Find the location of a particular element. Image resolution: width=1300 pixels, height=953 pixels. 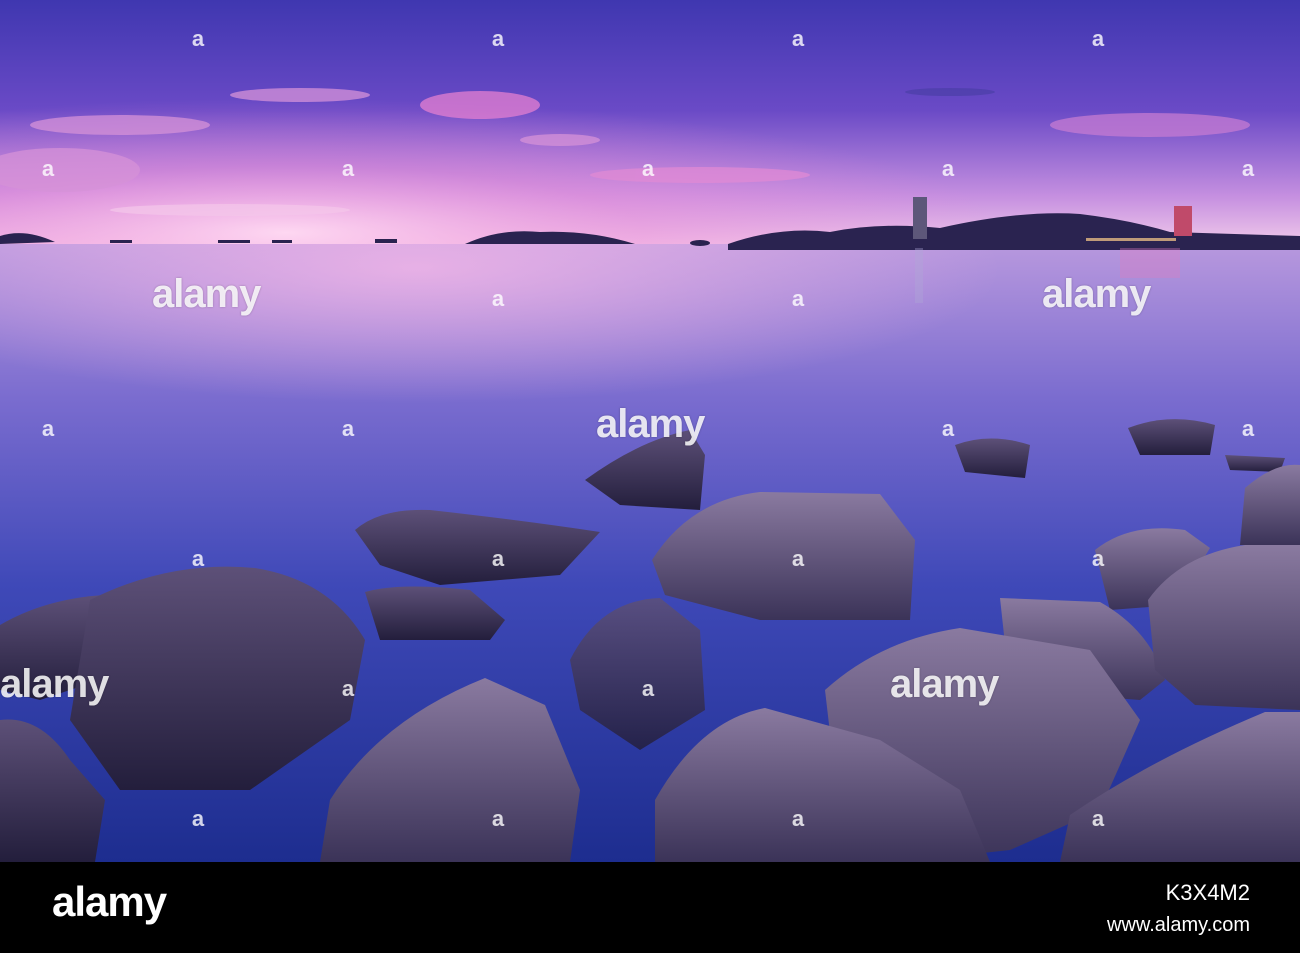

footer-url: www.alamy.com is located at coordinates (1178, 925).